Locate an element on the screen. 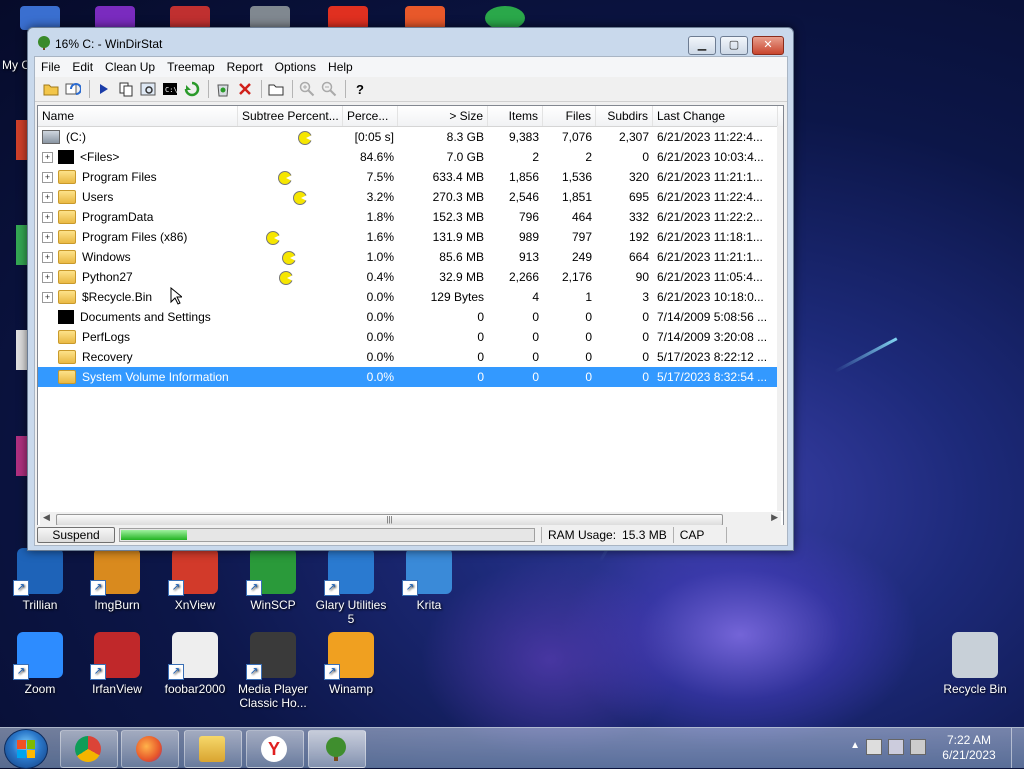 This screenshot has height=769, width=1024. cell-items: 9,383 is located at coordinates (523, 137).